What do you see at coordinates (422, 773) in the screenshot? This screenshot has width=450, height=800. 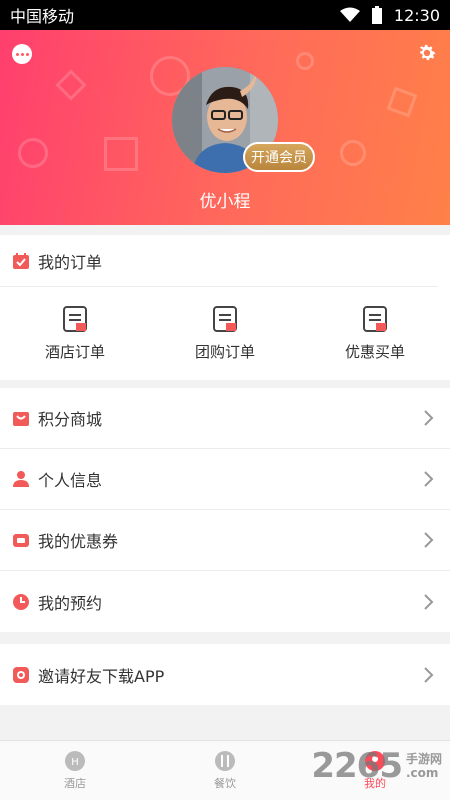 I see `watermark-domain: .com` at bounding box center [422, 773].